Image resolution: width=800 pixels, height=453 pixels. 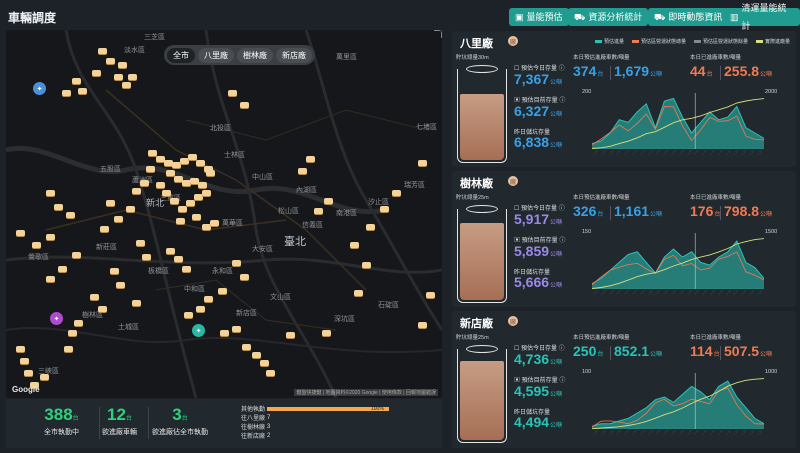 What do you see at coordinates (39, 88) in the screenshot?
I see `plant-marker-bali: ✦` at bounding box center [39, 88].